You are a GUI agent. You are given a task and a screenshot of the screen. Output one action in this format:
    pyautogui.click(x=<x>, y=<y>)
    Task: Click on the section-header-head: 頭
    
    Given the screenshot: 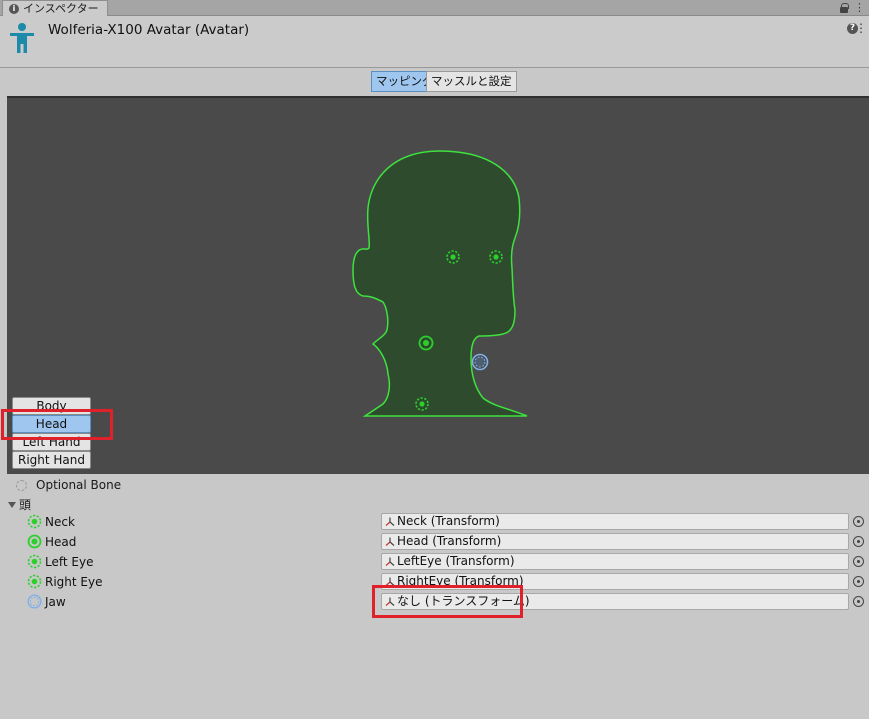 What is the action you would take?
    pyautogui.click(x=19, y=504)
    